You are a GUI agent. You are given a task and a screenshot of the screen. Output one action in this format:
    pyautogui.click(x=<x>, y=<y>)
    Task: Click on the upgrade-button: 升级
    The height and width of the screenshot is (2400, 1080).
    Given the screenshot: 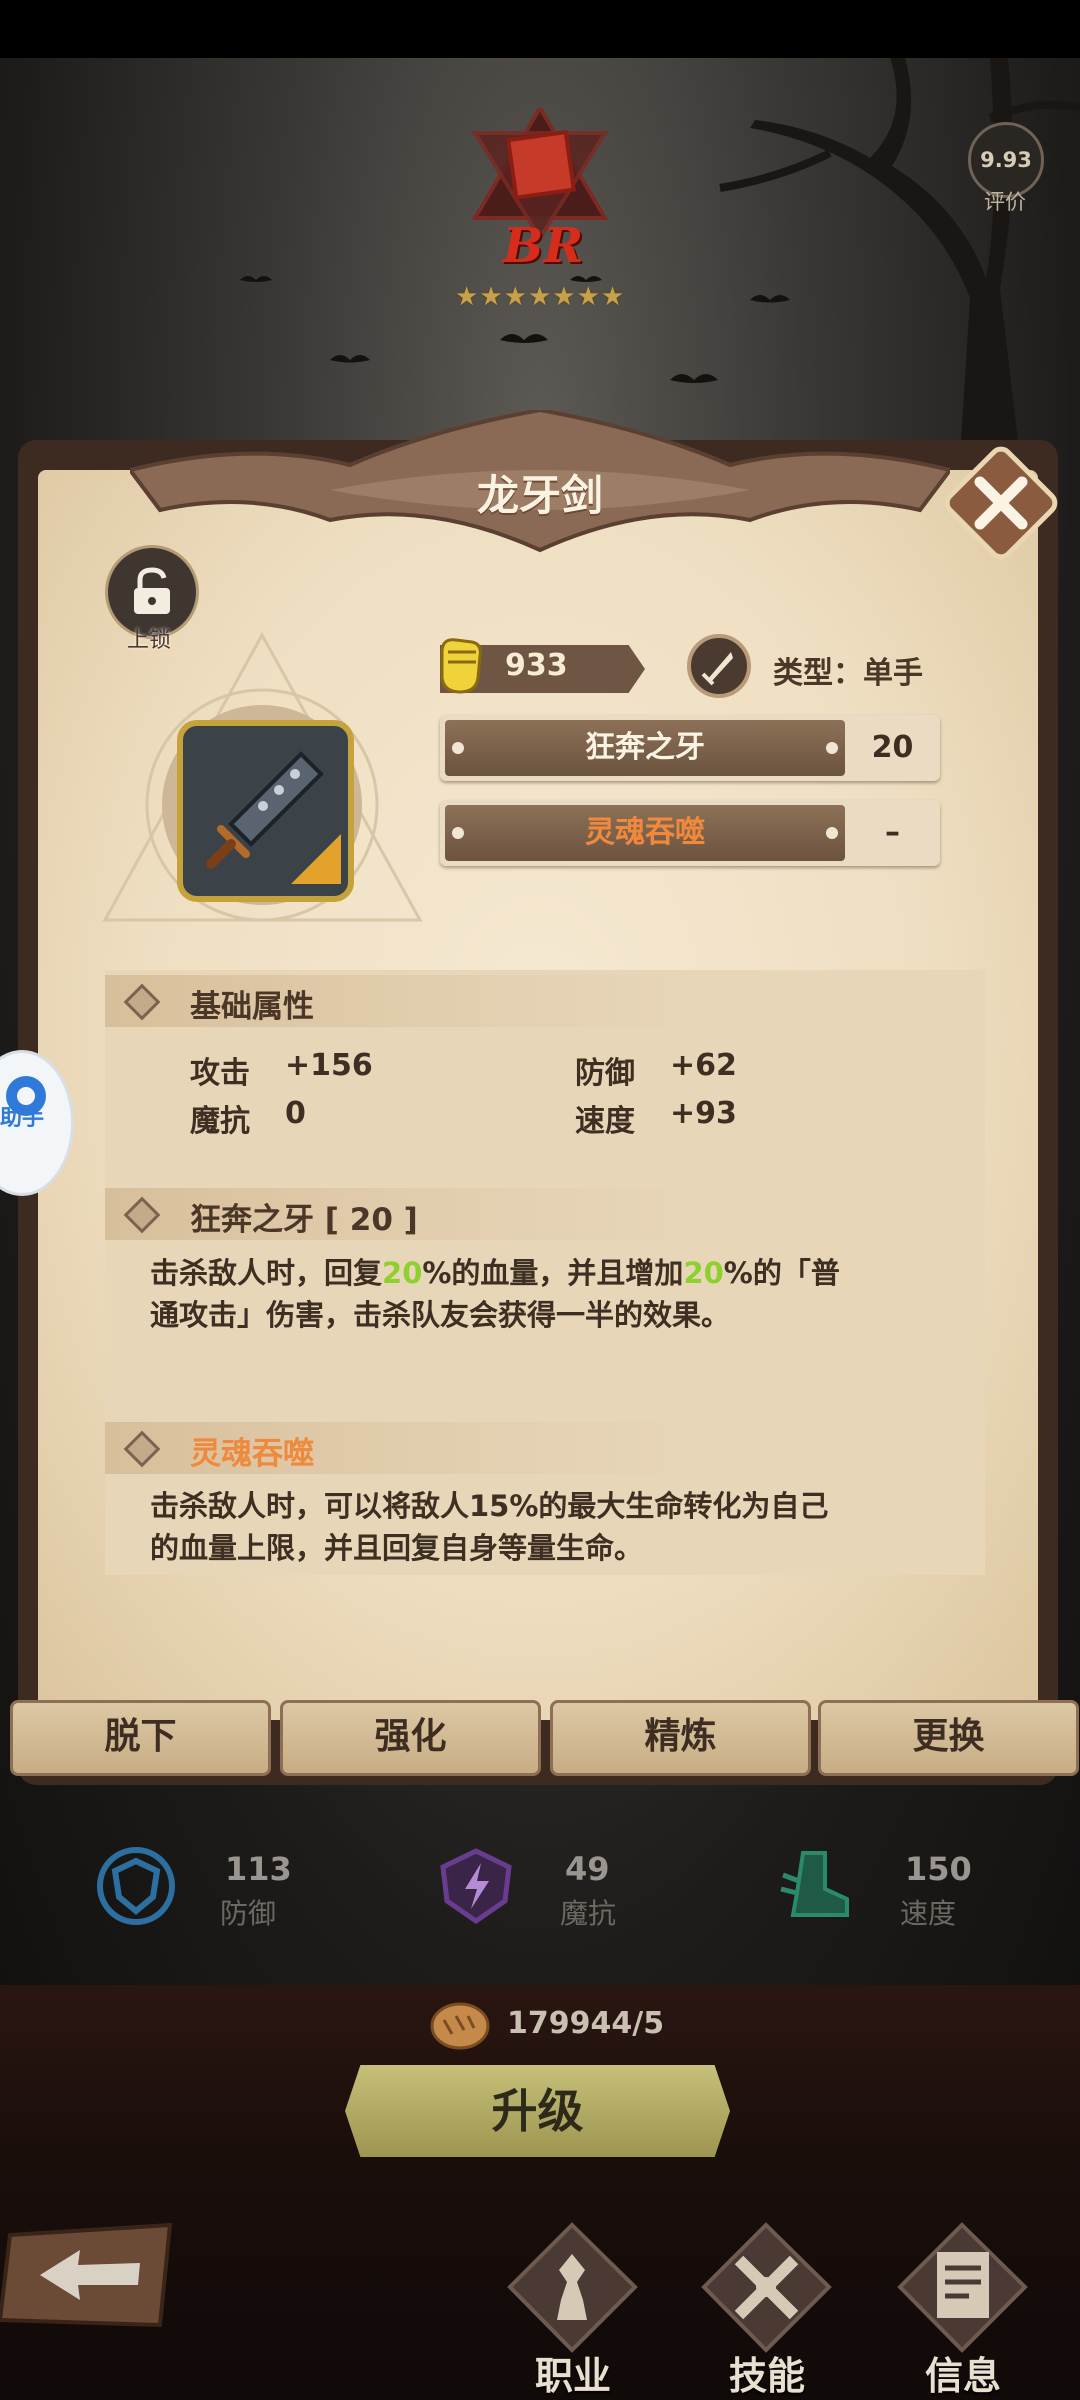 What is the action you would take?
    pyautogui.click(x=537, y=2111)
    